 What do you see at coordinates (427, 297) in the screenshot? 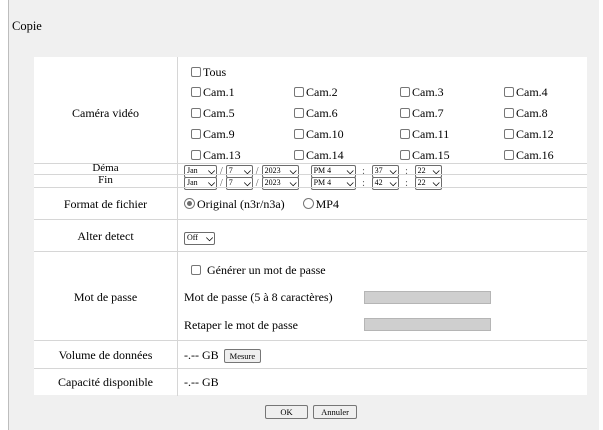
I see `password-input` at bounding box center [427, 297].